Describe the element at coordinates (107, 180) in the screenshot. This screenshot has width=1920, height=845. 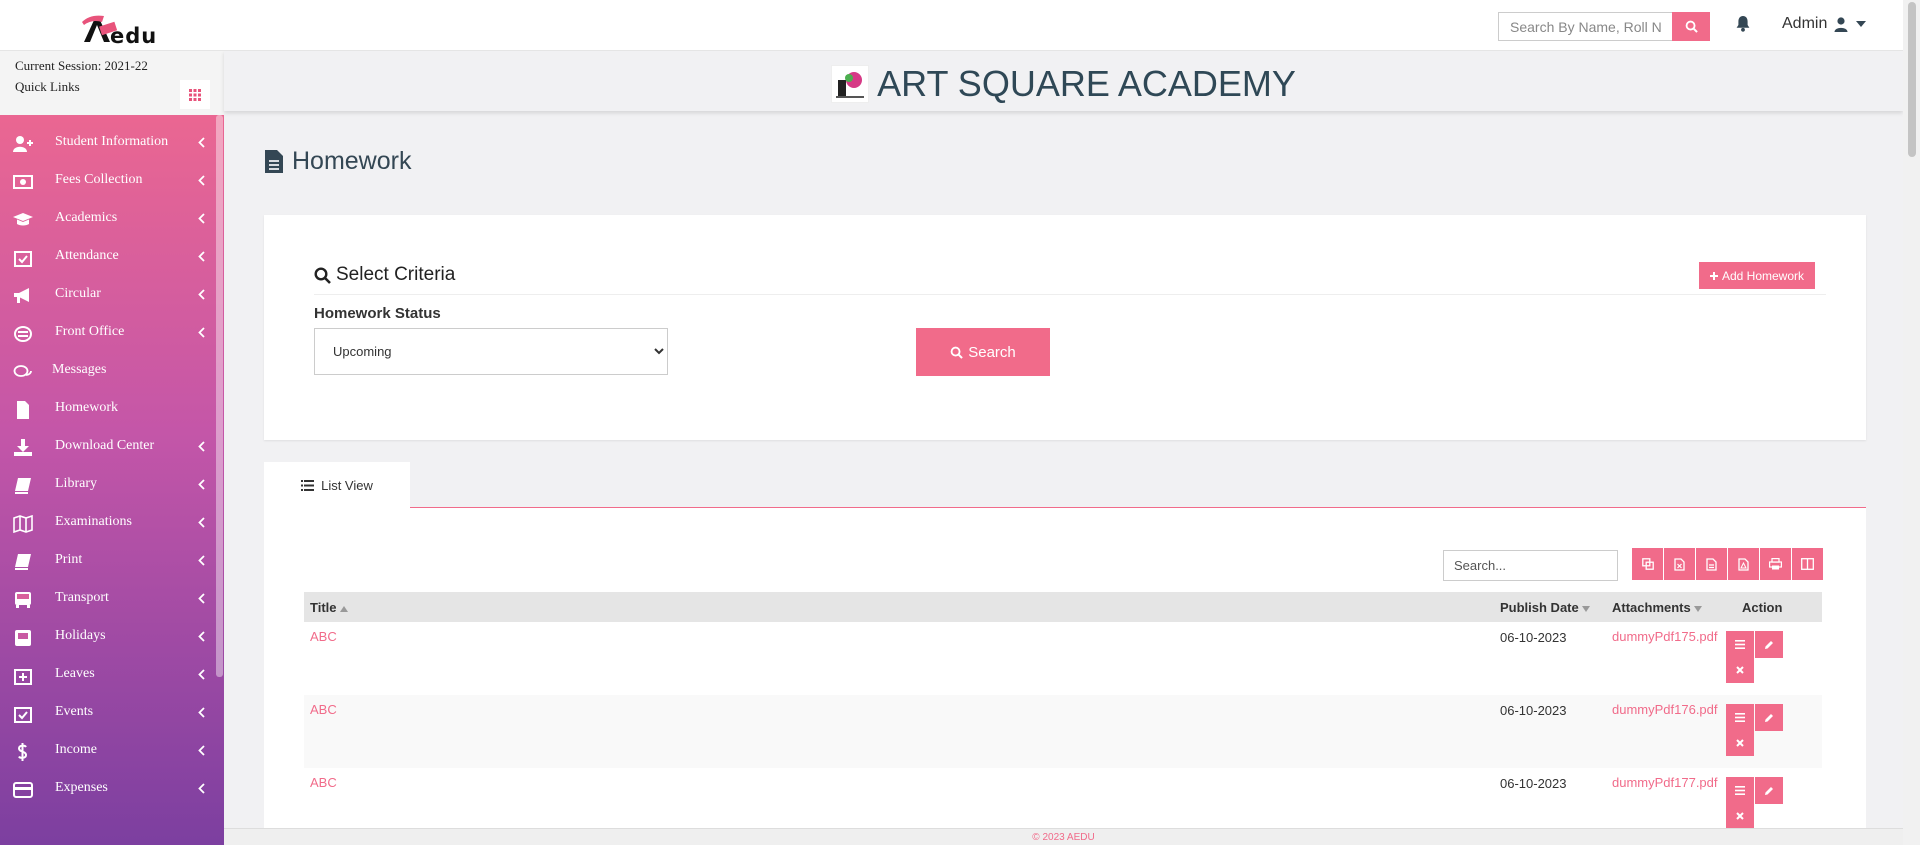
I see `sidebar-item-fees-collection: Fees Collection` at that location.